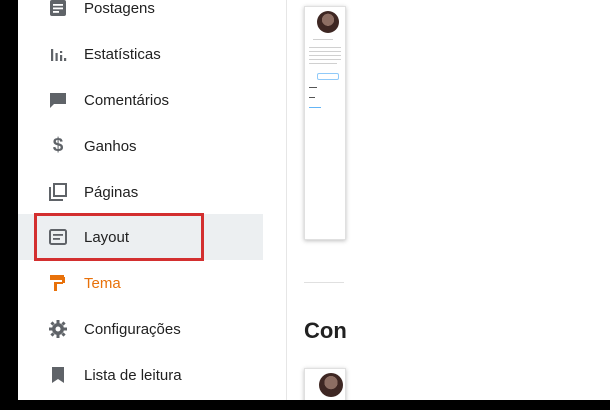 The image size is (610, 410). Describe the element at coordinates (140, 146) in the screenshot. I see `sidebar-item-ganhos: $ Ganhos` at that location.